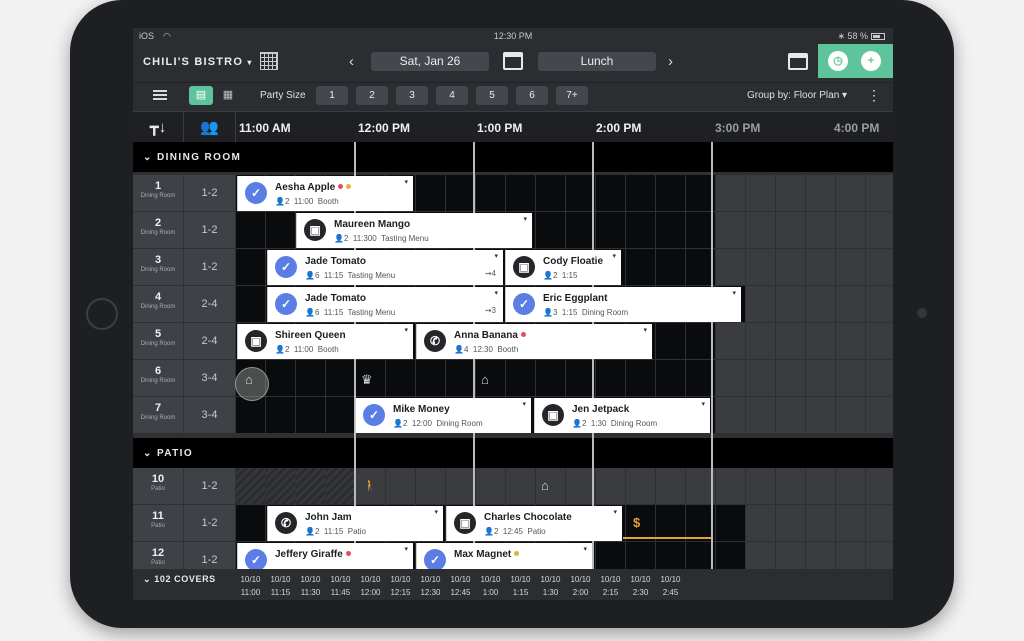 This screenshot has width=1024, height=641. What do you see at coordinates (797, 95) in the screenshot?
I see `group-by-selector: Group by: Floor Plan ▾` at bounding box center [797, 95].